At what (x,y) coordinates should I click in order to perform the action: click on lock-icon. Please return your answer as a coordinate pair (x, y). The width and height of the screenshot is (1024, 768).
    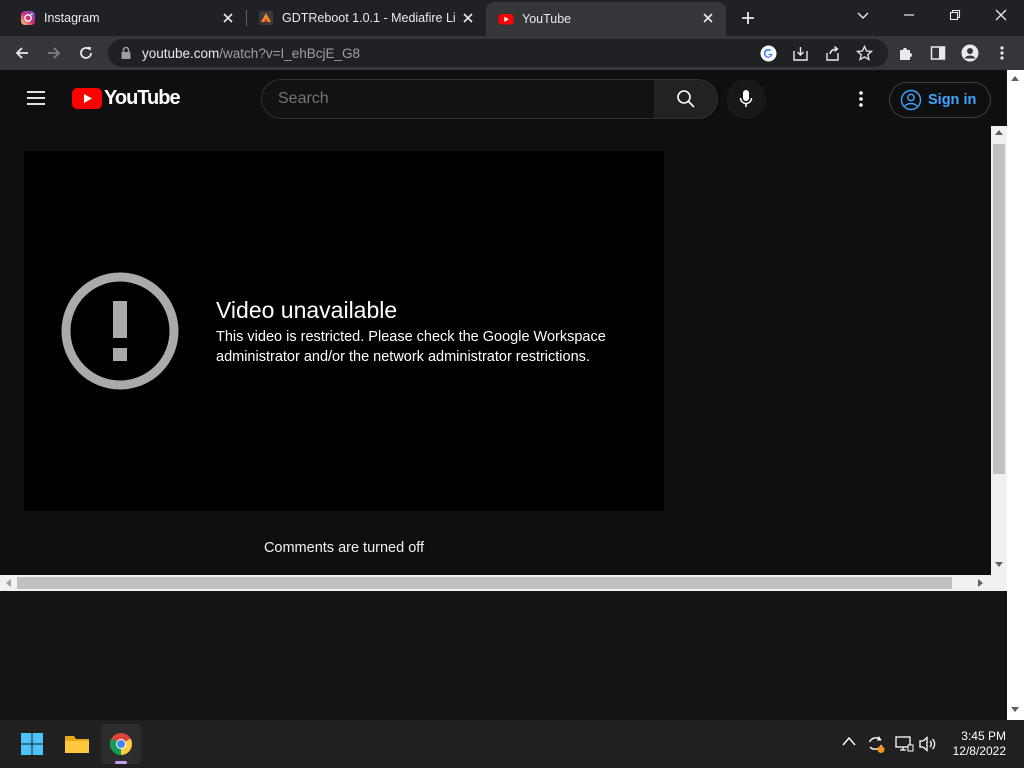
    Looking at the image, I should click on (126, 52).